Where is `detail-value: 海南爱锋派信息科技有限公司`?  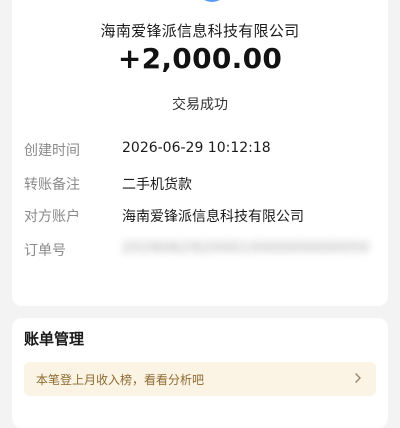
detail-value: 海南爱锋派信息科技有限公司 is located at coordinates (213, 217).